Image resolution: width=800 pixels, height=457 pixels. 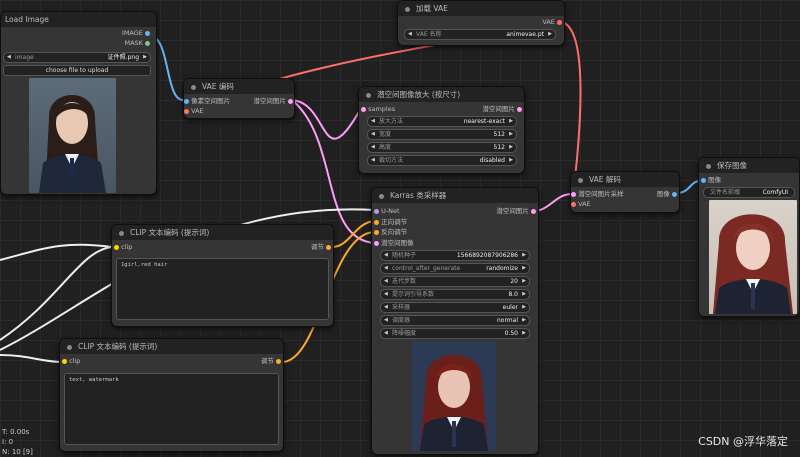 I want to click on vae-decode-node: VAE 解码 潜空间图片采样 VAE 图像, so click(x=625, y=192).